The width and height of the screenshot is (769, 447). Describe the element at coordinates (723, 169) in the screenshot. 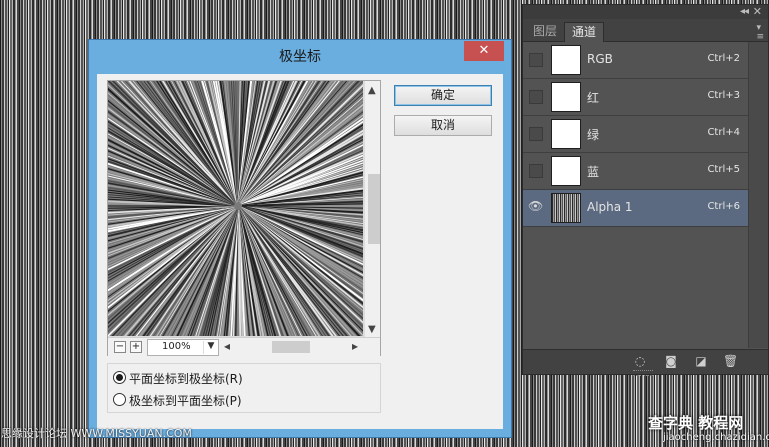

I see `channel-shortcut: Ctrl+5` at that location.